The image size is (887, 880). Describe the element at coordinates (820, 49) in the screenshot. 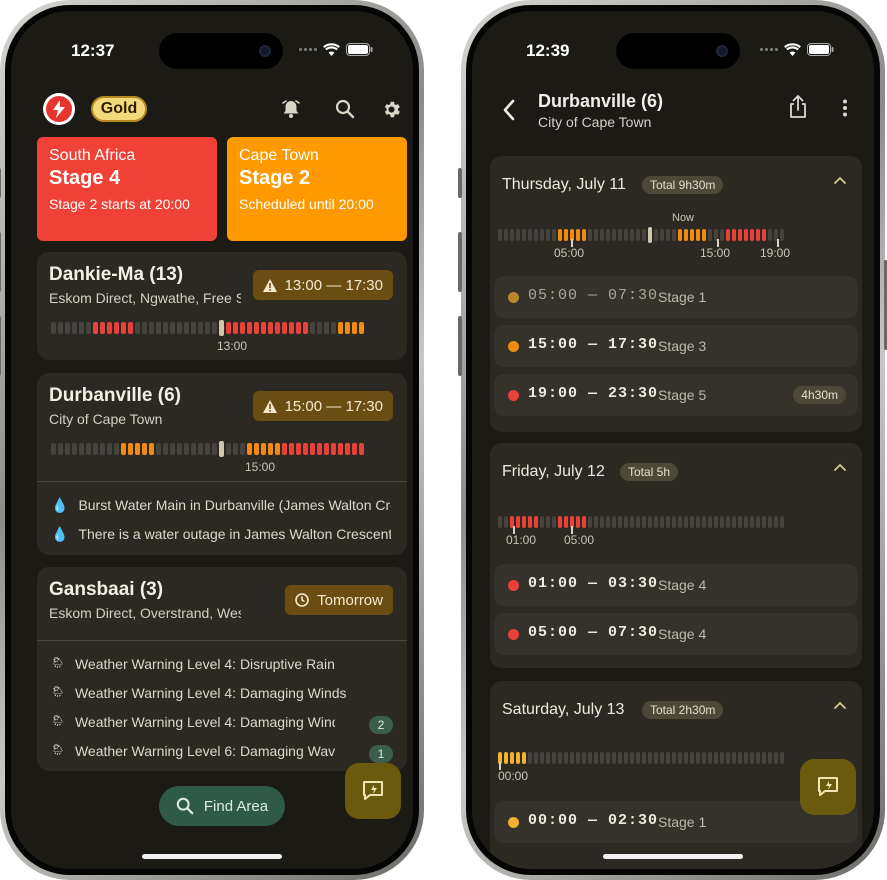

I see `battery-icon` at that location.